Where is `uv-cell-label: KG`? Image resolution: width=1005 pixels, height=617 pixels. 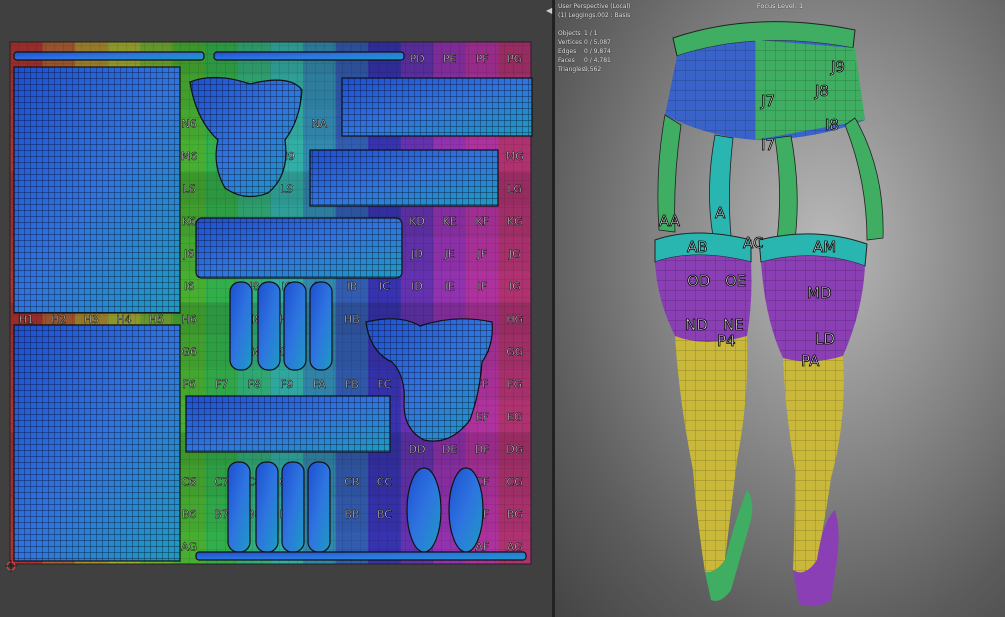
uv-cell-label: KG is located at coordinates (515, 221).